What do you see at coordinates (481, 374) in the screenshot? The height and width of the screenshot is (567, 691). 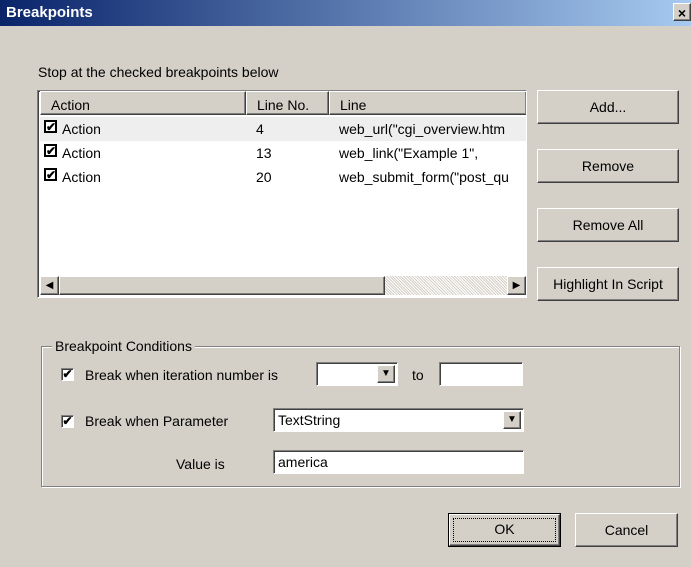 I see `iteration-to-input` at bounding box center [481, 374].